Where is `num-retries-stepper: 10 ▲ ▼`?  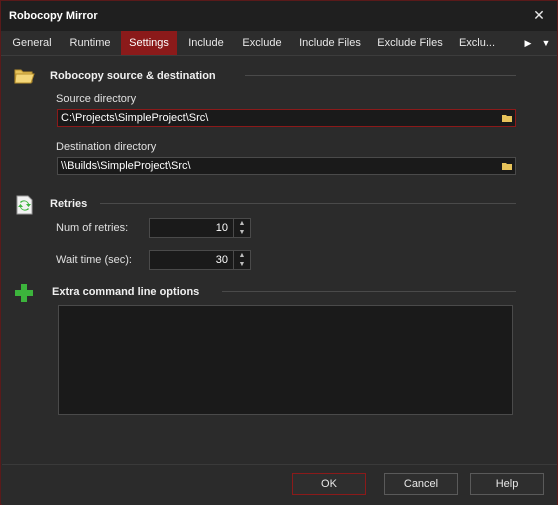
num-retries-stepper: 10 ▲ ▼ is located at coordinates (200, 228).